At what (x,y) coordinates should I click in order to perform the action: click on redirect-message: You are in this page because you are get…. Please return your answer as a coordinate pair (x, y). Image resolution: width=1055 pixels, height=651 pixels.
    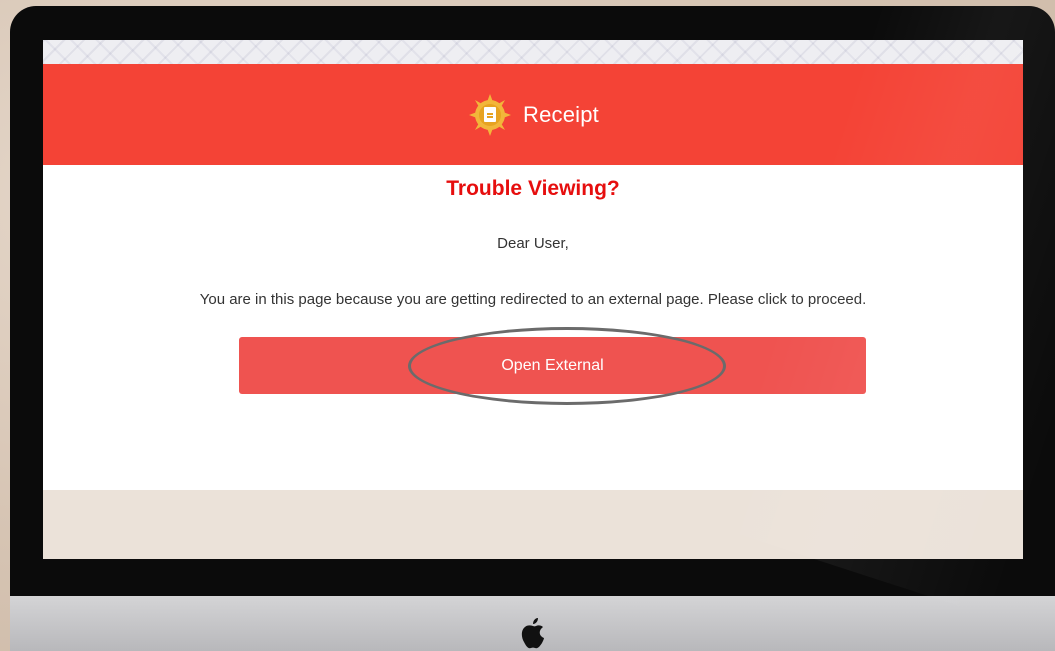
    Looking at the image, I should click on (533, 299).